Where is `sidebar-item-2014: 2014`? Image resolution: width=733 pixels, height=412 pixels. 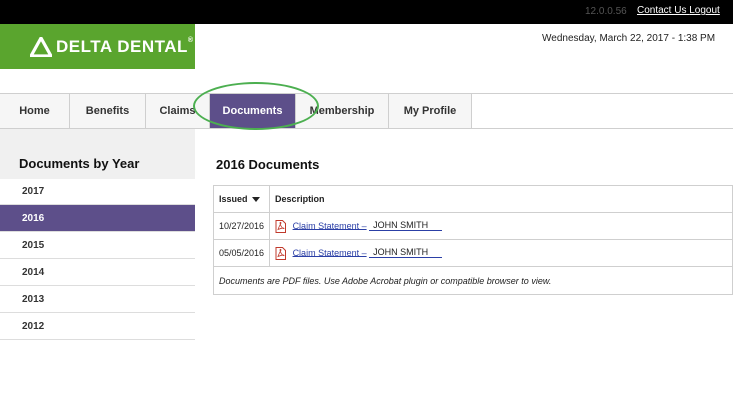
sidebar-item-2014: 2014 is located at coordinates (97, 272).